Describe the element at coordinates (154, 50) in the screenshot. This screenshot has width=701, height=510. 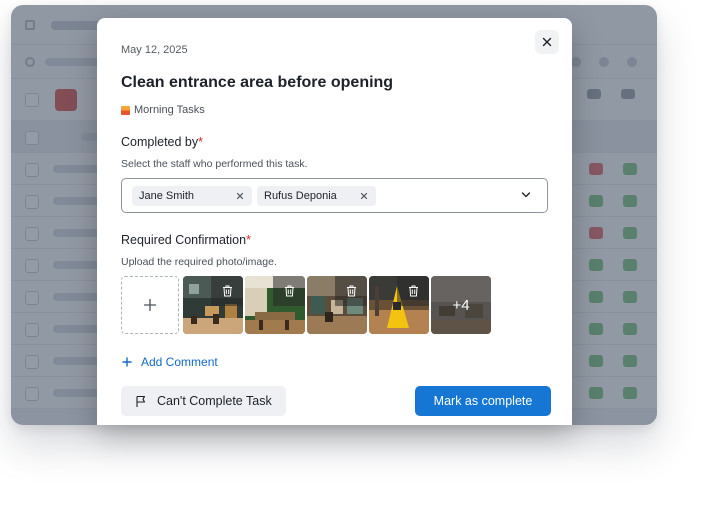
I see `task-date: May 12, 2025` at that location.